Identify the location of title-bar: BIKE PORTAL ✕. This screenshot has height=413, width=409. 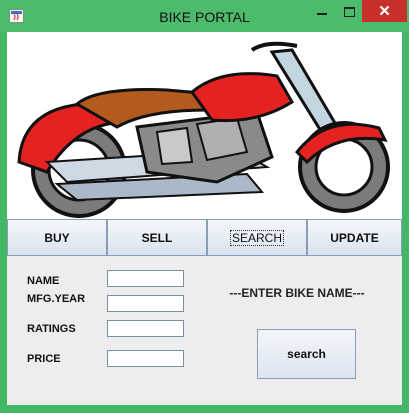
(204, 16).